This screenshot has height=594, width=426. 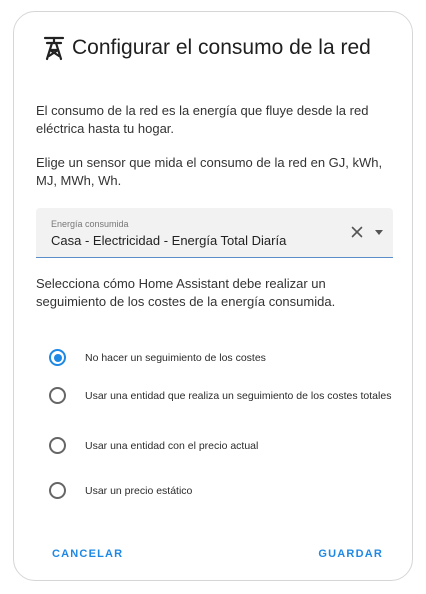 I want to click on cost-option-static-price: Usar un precio estático, so click(x=221, y=490).